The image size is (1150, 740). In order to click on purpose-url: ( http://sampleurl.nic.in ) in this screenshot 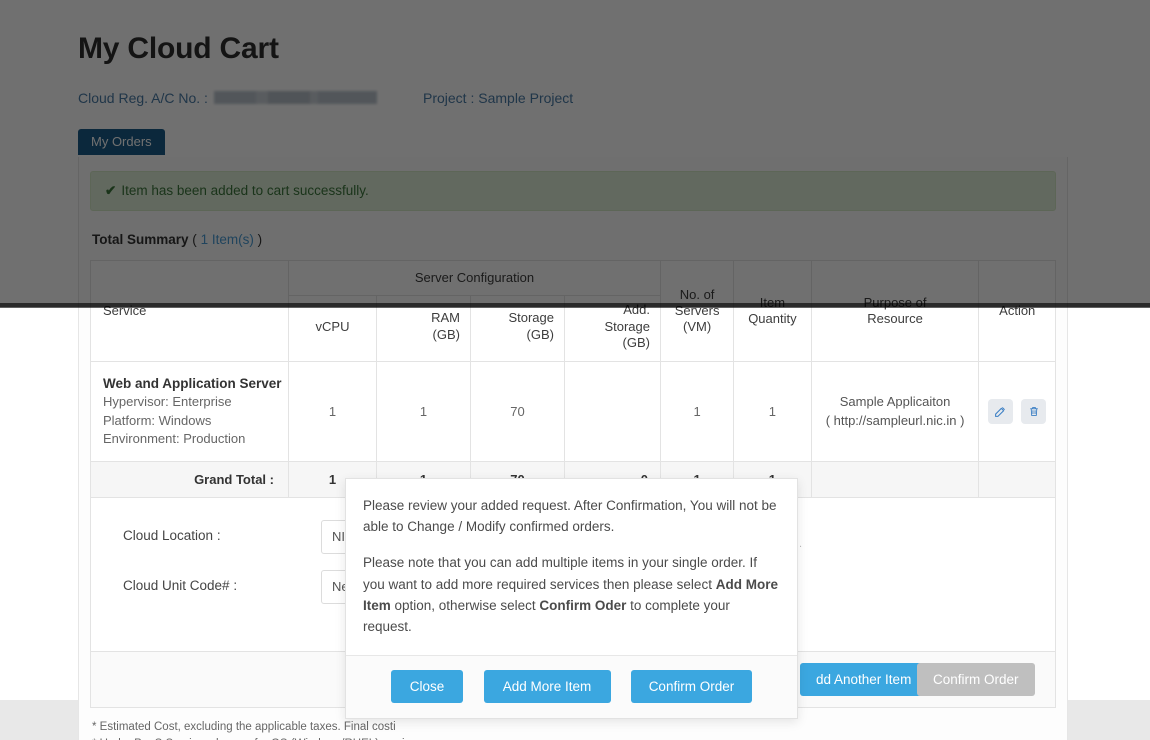, I will do `click(895, 421)`.